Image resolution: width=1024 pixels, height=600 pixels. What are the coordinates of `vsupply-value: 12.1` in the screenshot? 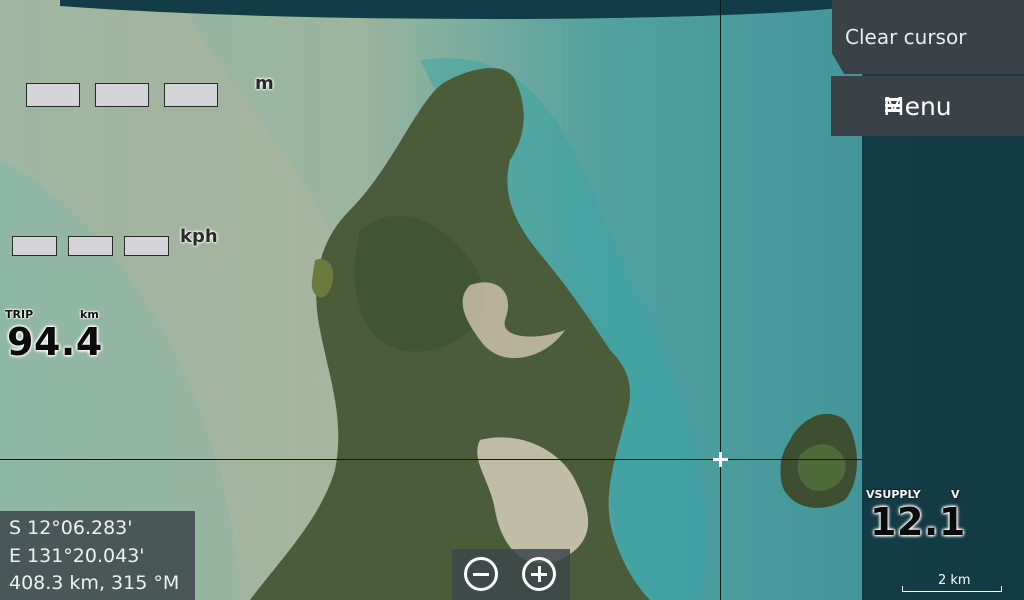 It's located at (918, 522).